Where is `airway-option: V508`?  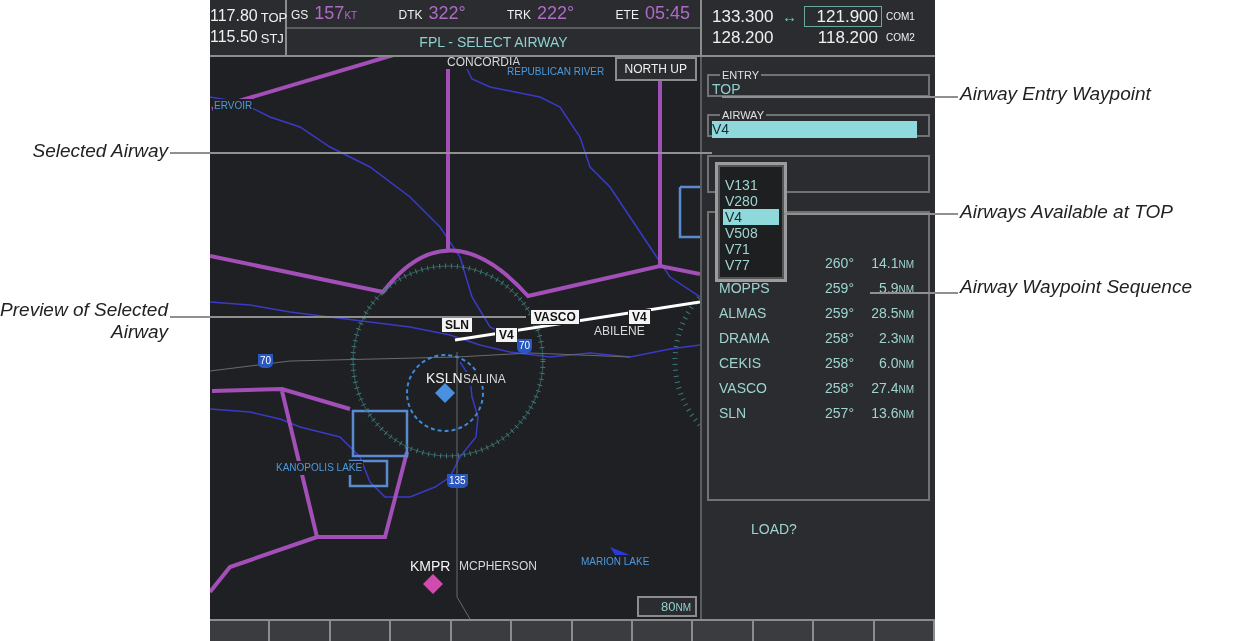 airway-option: V508 is located at coordinates (751, 232).